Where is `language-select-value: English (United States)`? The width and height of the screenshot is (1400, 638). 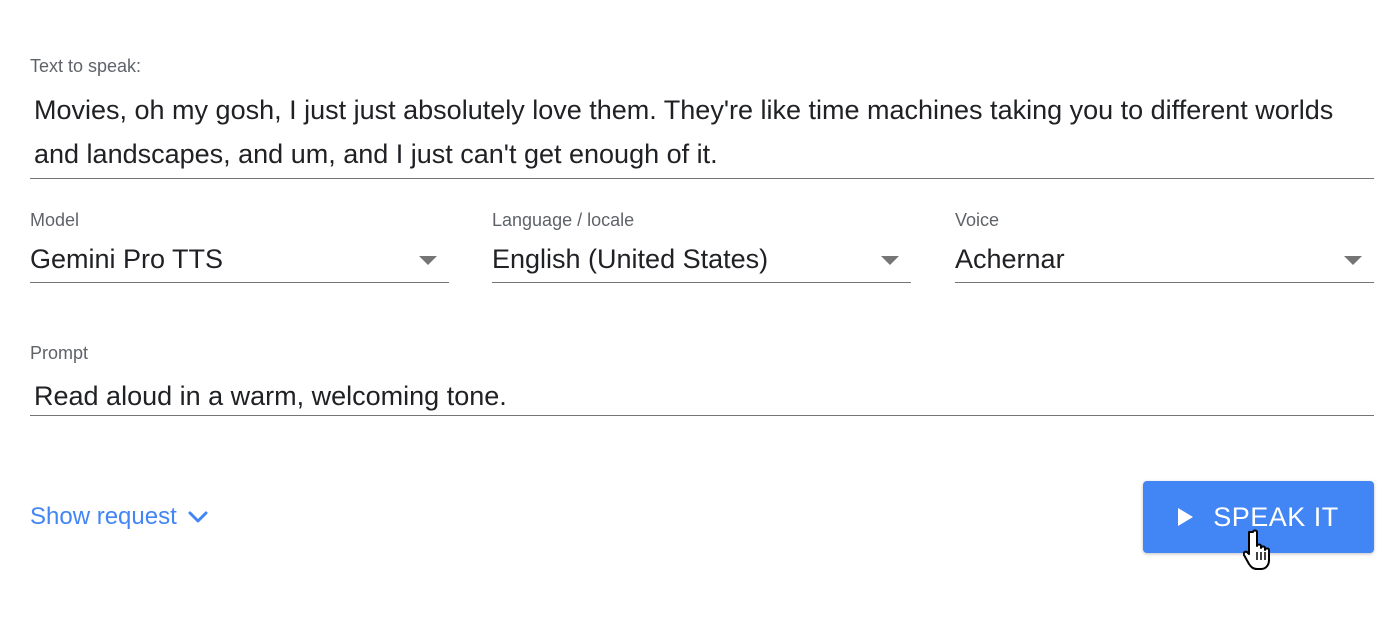
language-select-value: English (United States) is located at coordinates (630, 259).